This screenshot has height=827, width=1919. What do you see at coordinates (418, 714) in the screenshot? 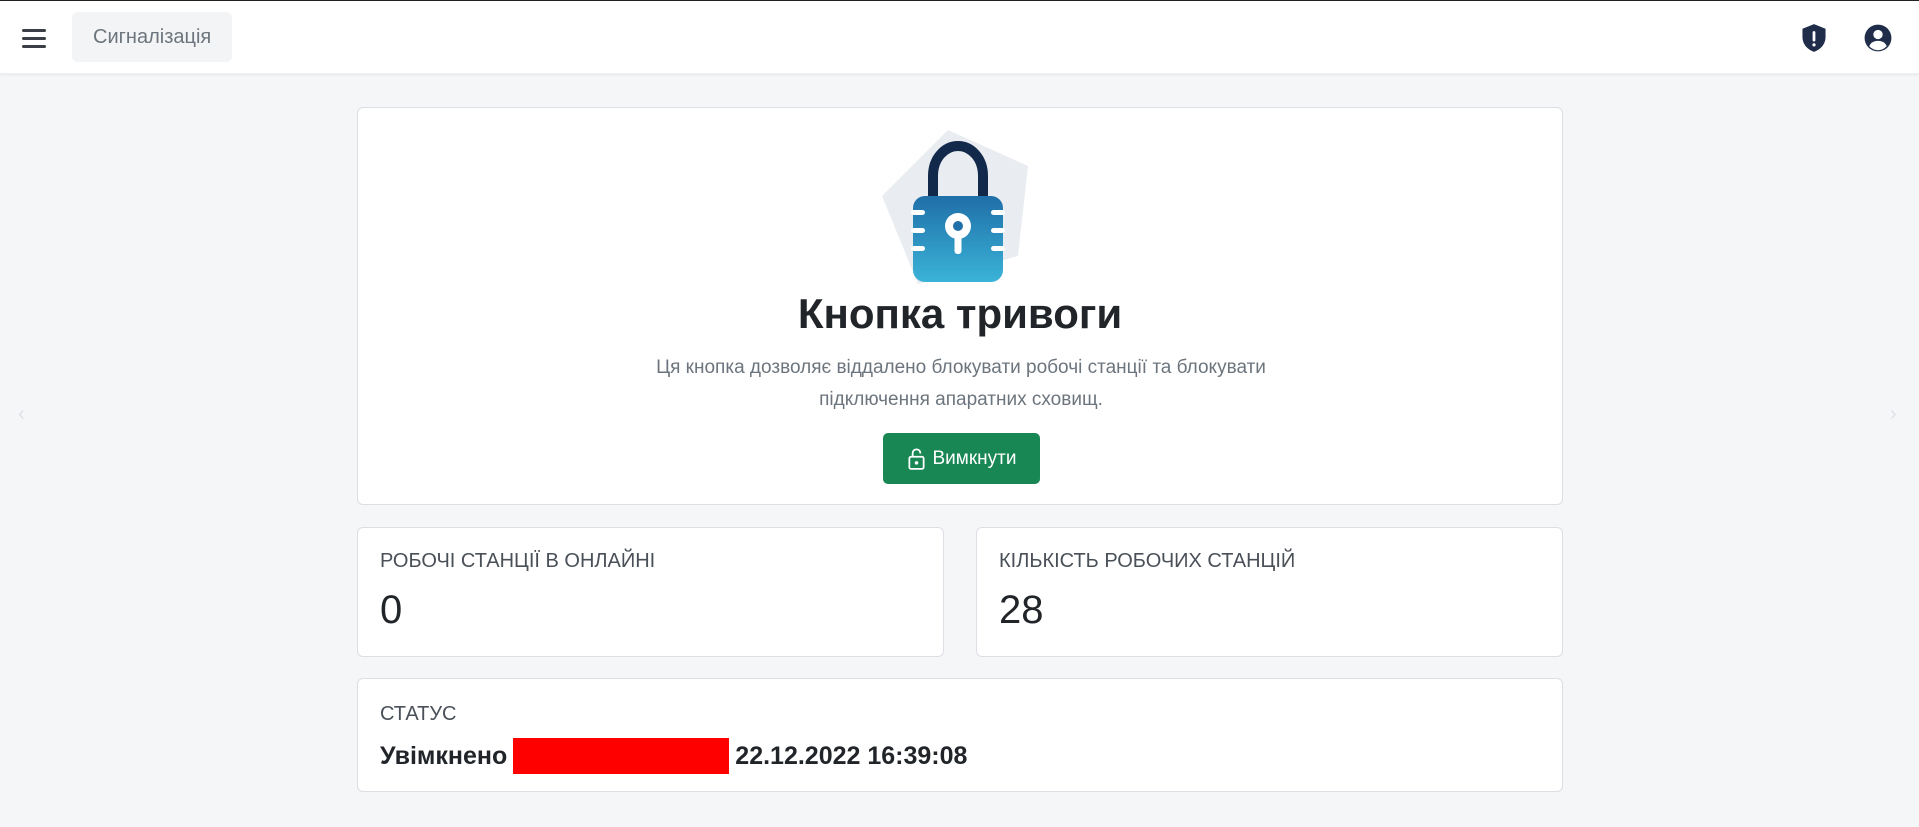
I see `status-label: СТАТУС` at bounding box center [418, 714].